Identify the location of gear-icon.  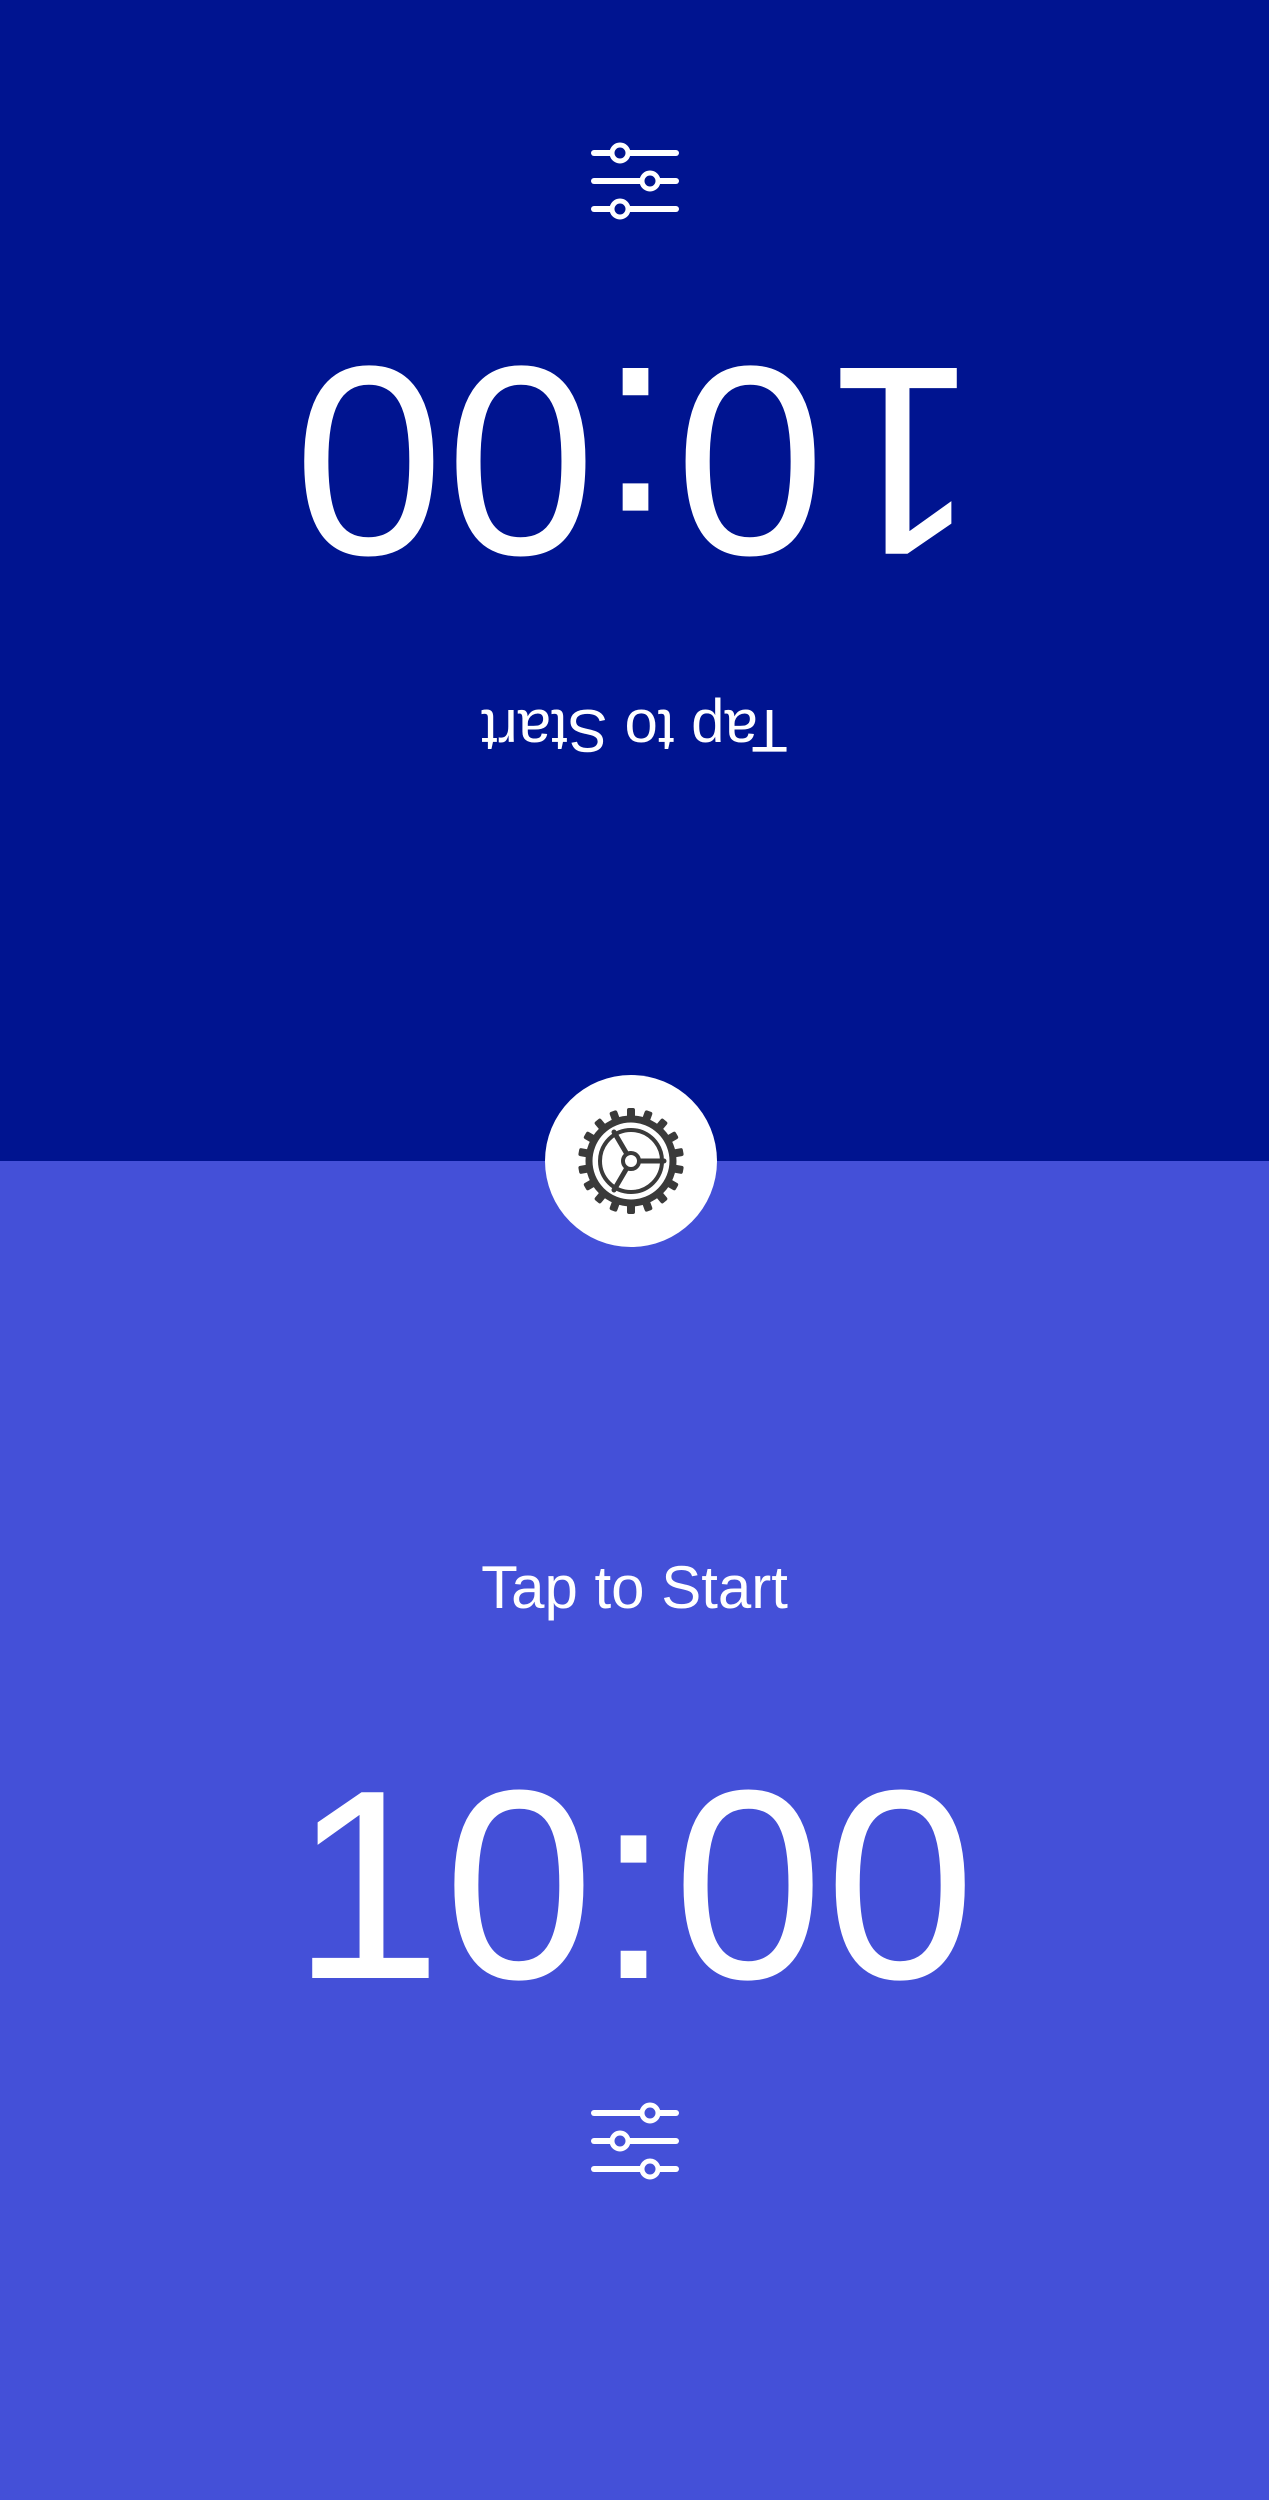
(631, 1161).